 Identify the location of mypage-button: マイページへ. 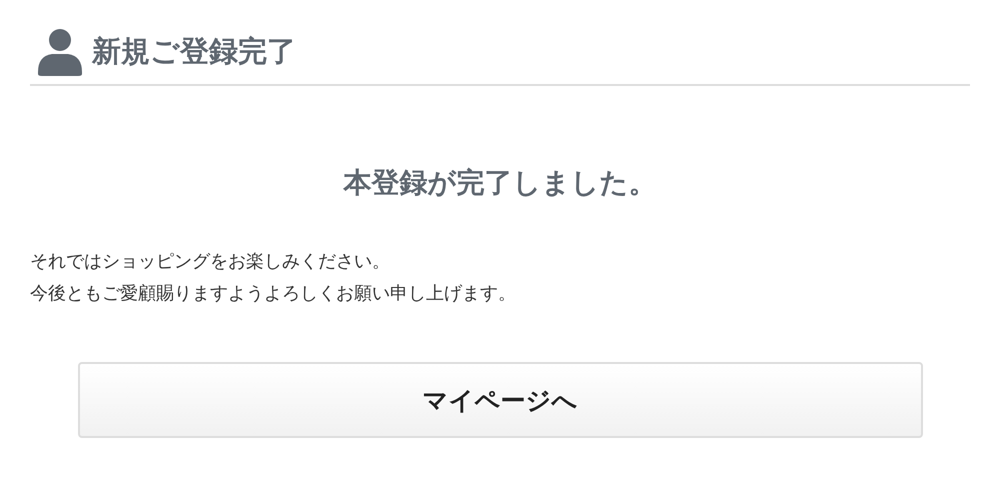
(500, 400).